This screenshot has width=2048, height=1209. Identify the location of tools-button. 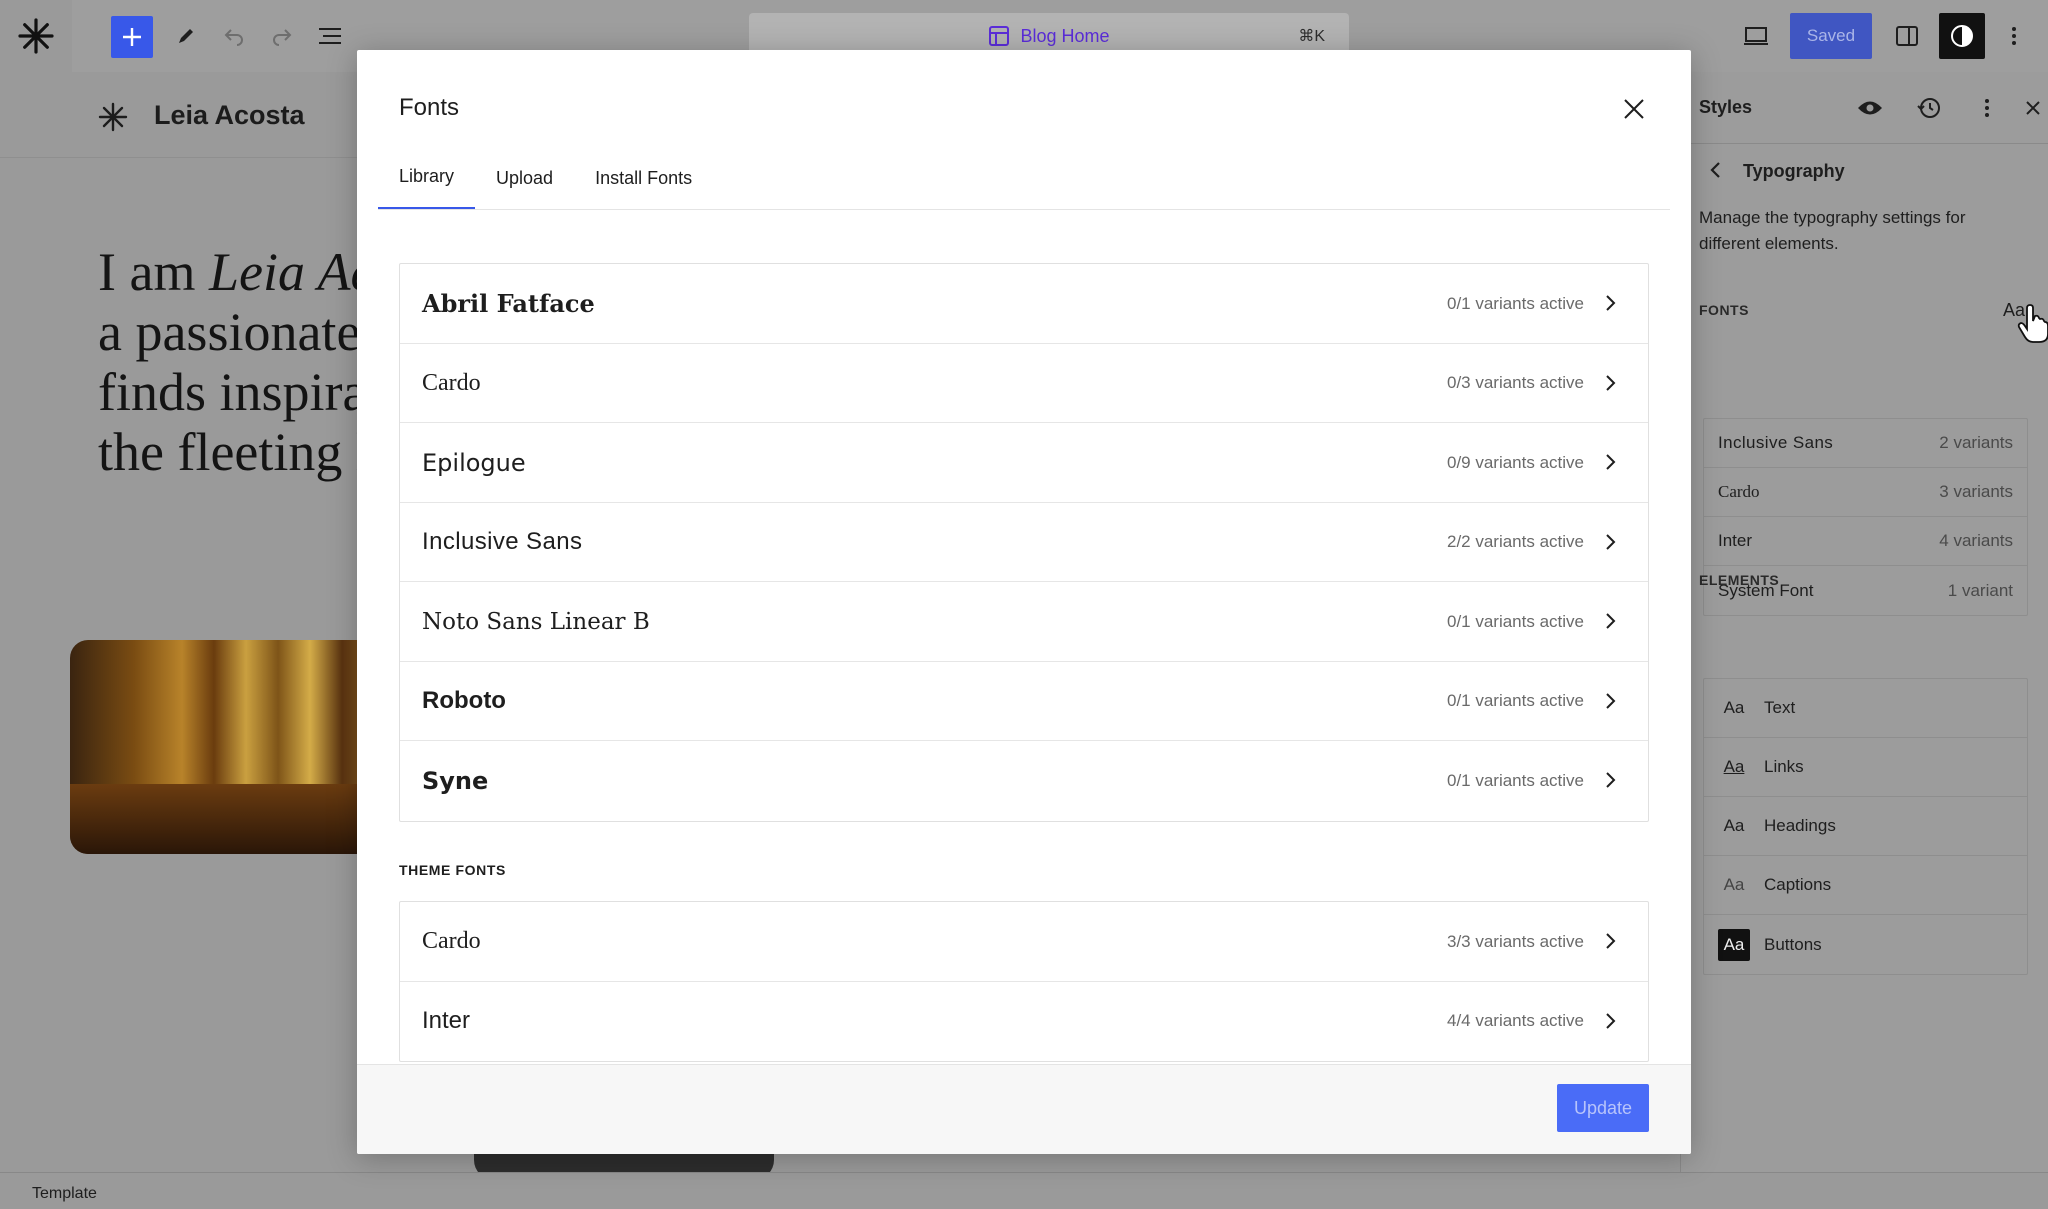
(186, 36).